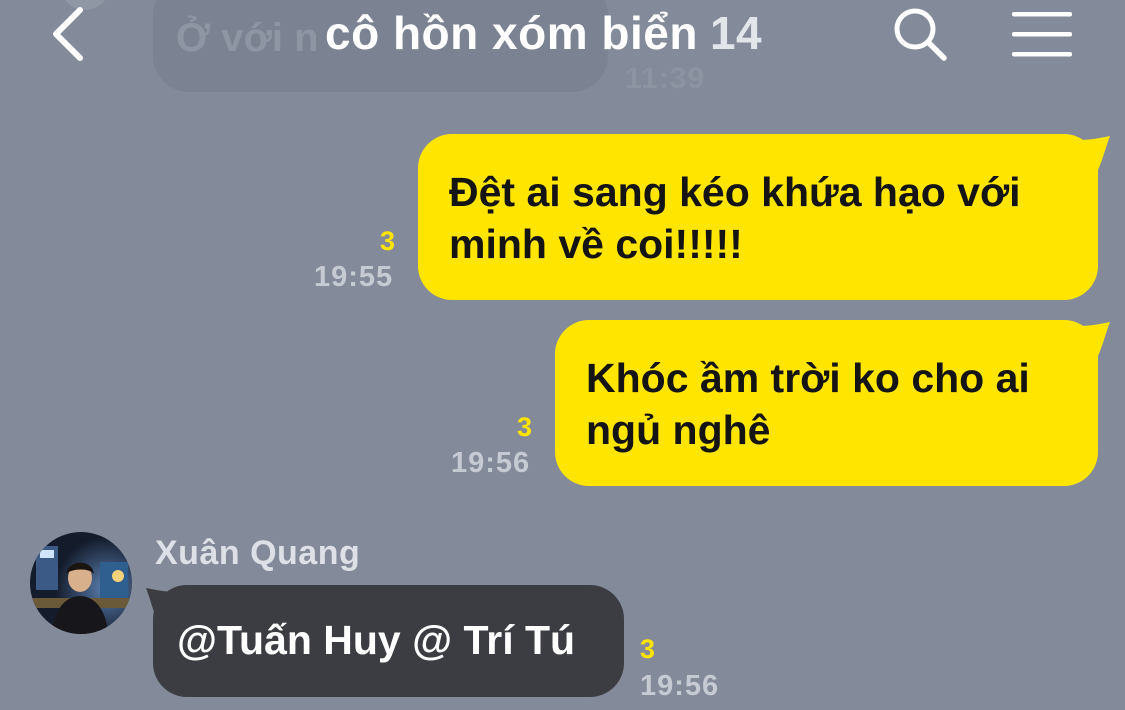 Image resolution: width=1125 pixels, height=710 pixels. What do you see at coordinates (68, 33) in the screenshot?
I see `chevron-left-icon` at bounding box center [68, 33].